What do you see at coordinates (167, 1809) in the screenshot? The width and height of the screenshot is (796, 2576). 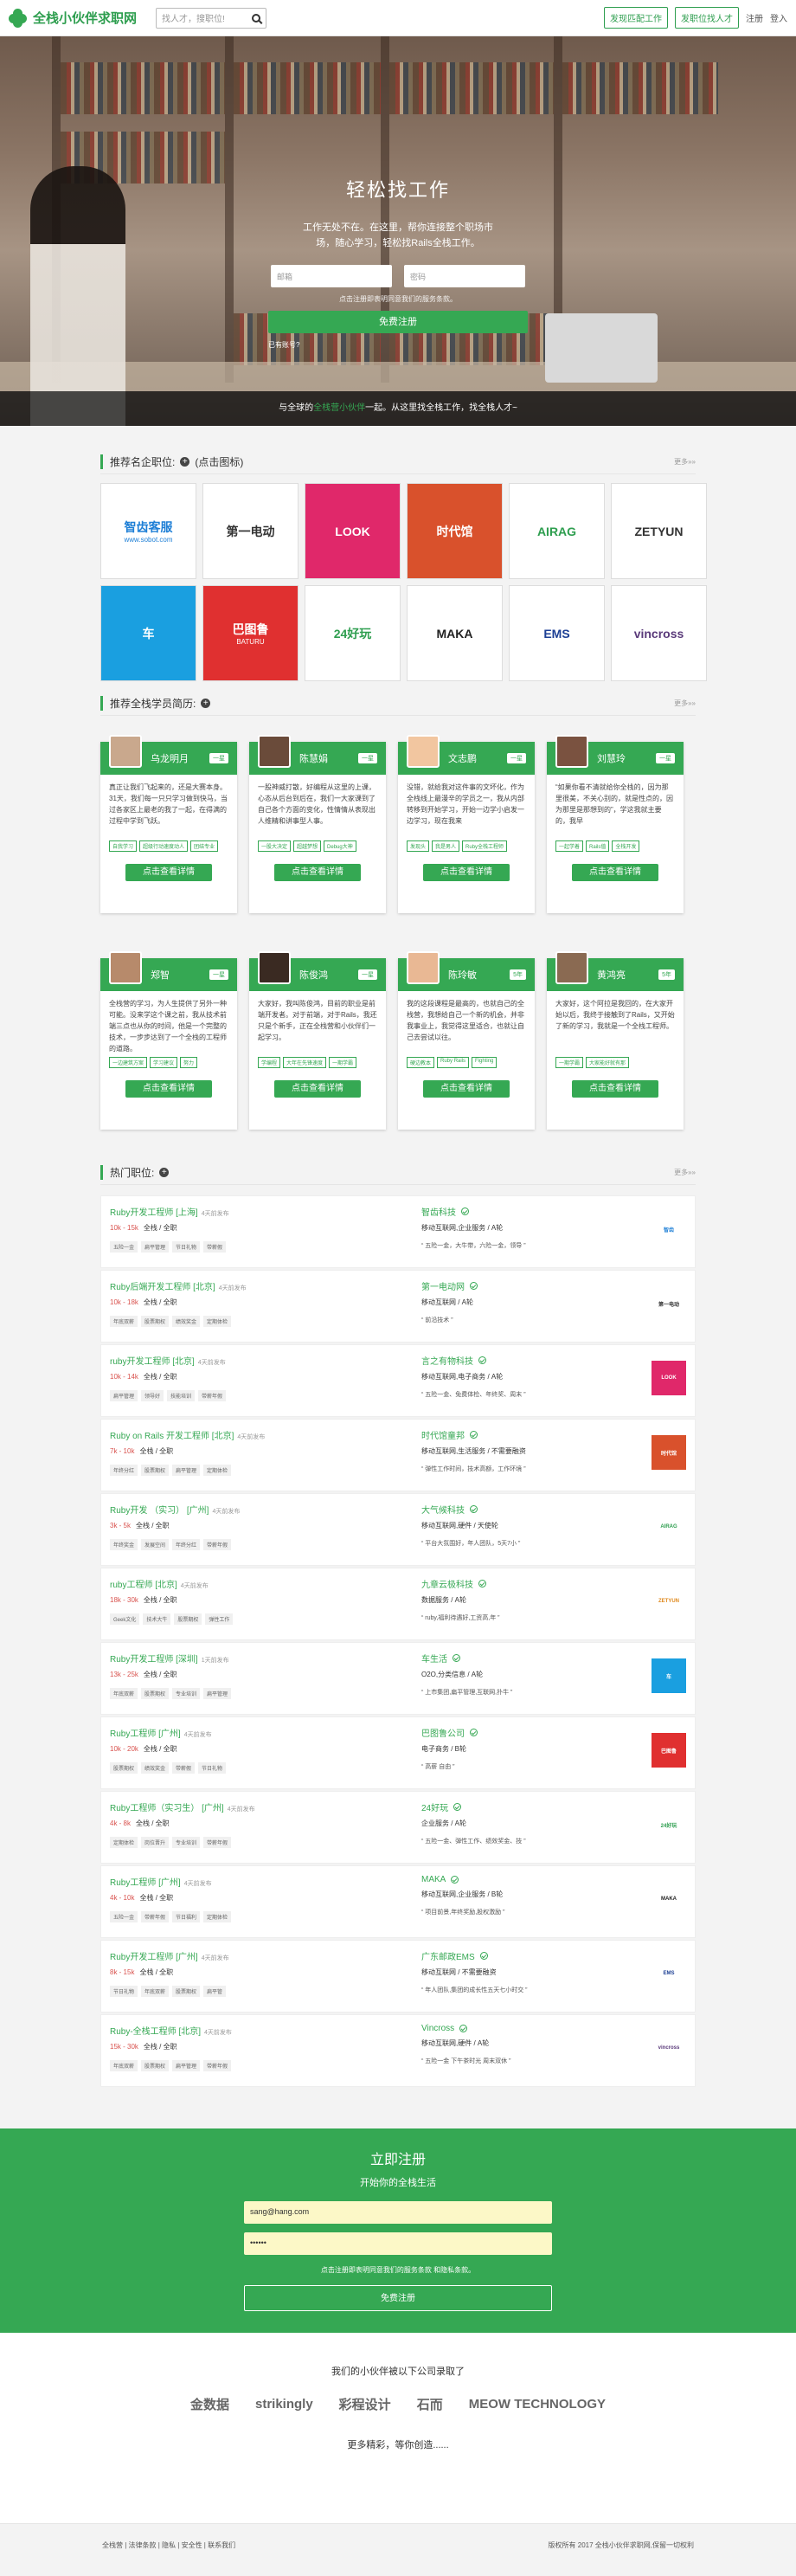 I see `job-title: Ruby工程师（实习生） [广州]` at bounding box center [167, 1809].